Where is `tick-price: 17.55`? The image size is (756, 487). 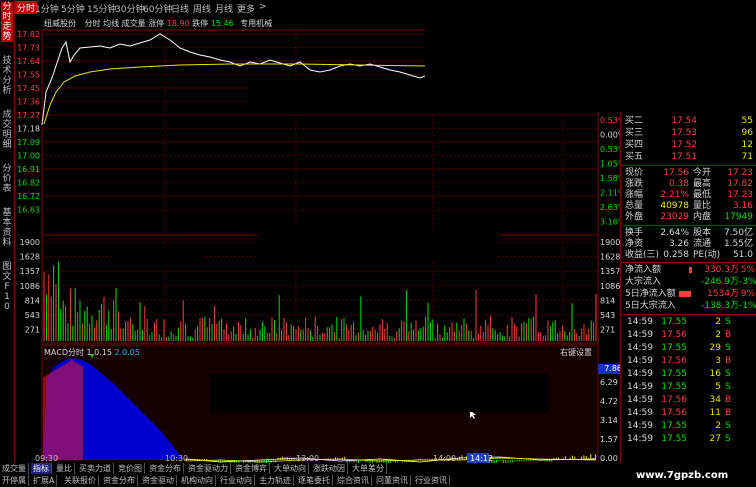 tick-price: 17.55 is located at coordinates (674, 426).